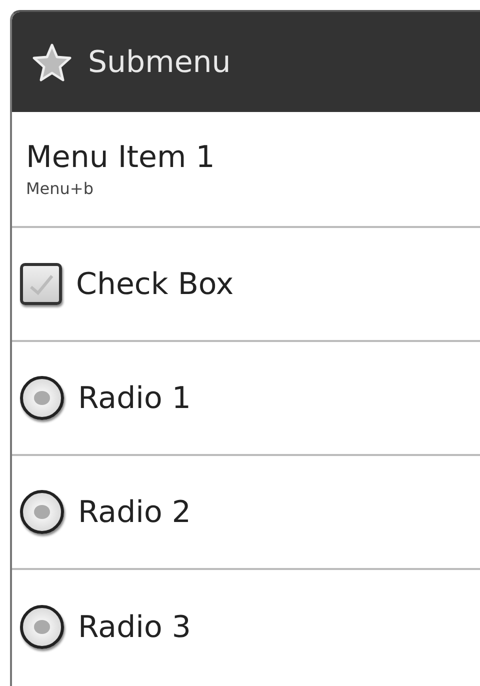 This screenshot has width=480, height=686. Describe the element at coordinates (120, 157) in the screenshot. I see `item-label: Menu Item 1` at that location.